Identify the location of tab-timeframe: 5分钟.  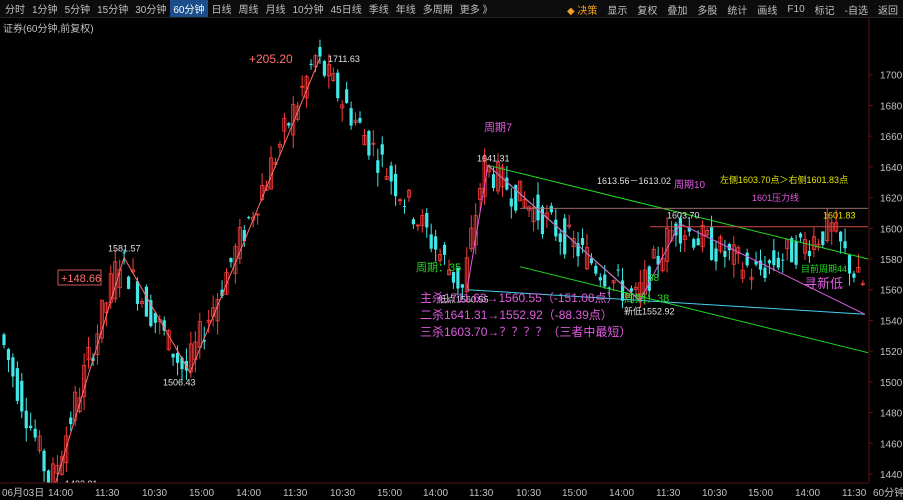
(78, 8).